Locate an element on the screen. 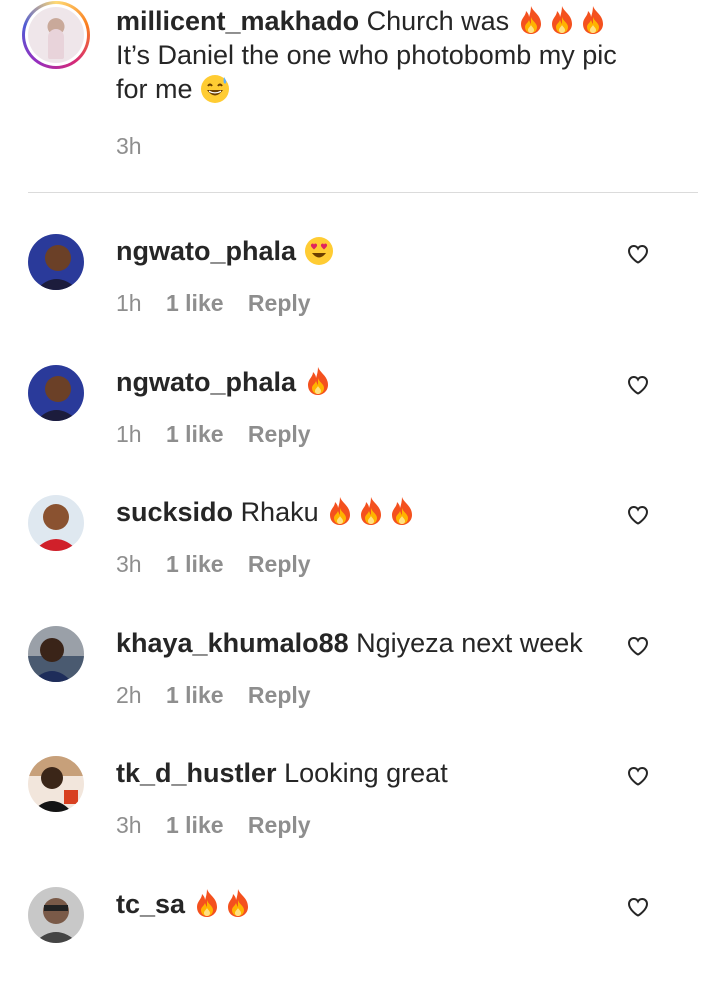  comment-username: sucksido is located at coordinates (174, 512).